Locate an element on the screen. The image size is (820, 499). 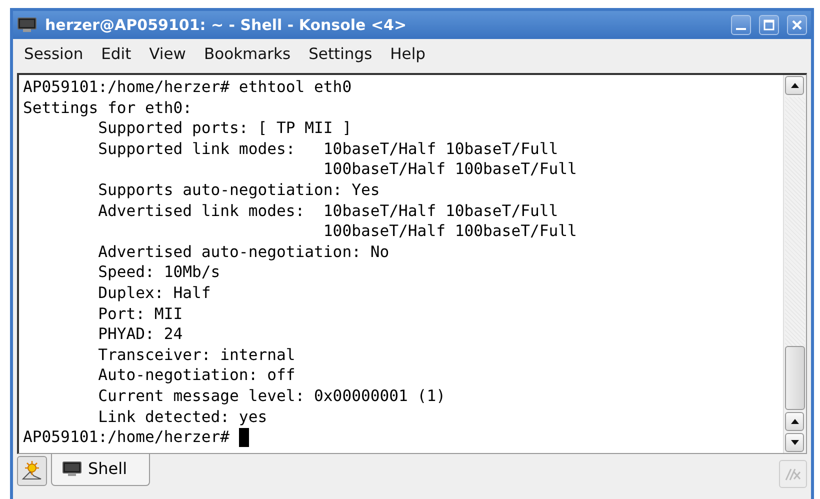
terminal-line: Duplex: Half is located at coordinates (154, 293).